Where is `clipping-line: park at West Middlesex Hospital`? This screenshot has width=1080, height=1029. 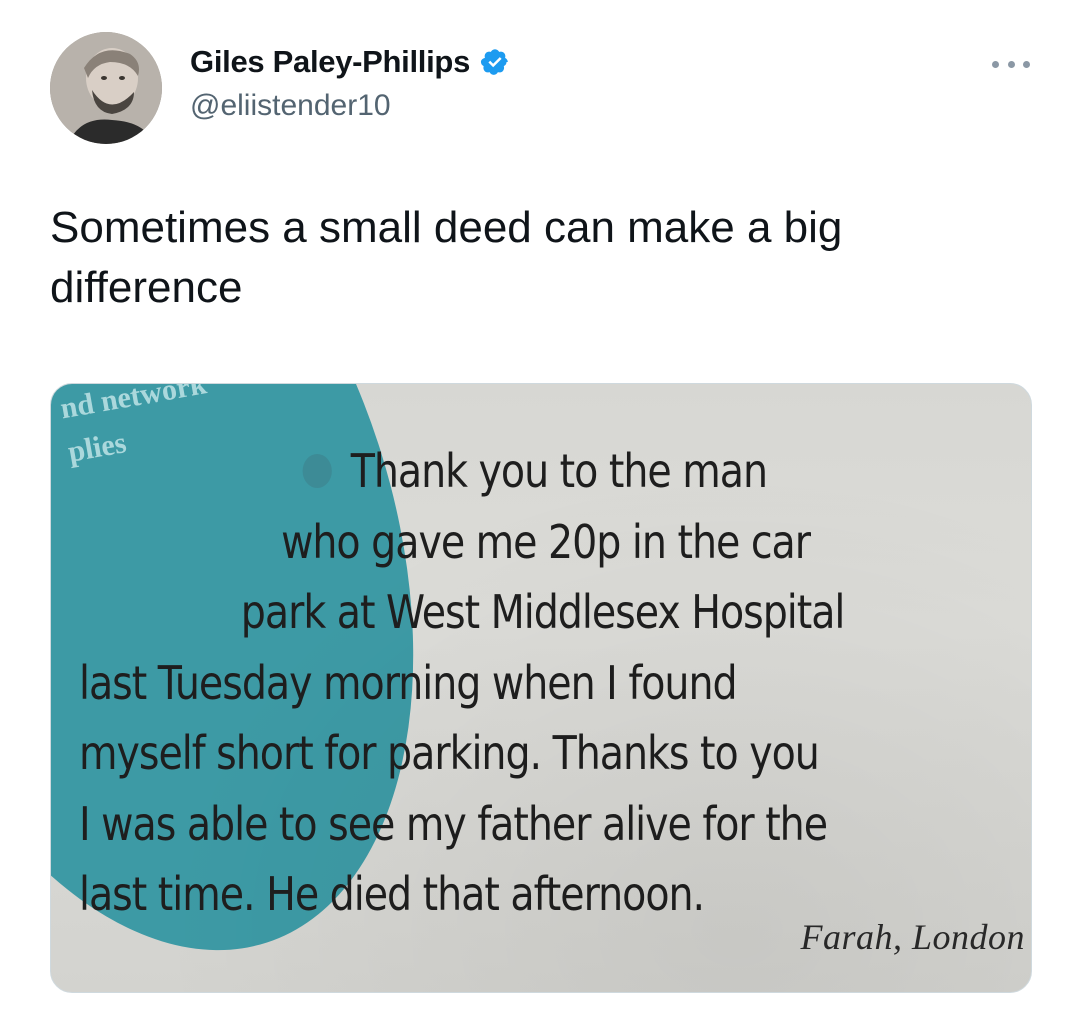 clipping-line: park at West Middlesex Hospital is located at coordinates (543, 612).